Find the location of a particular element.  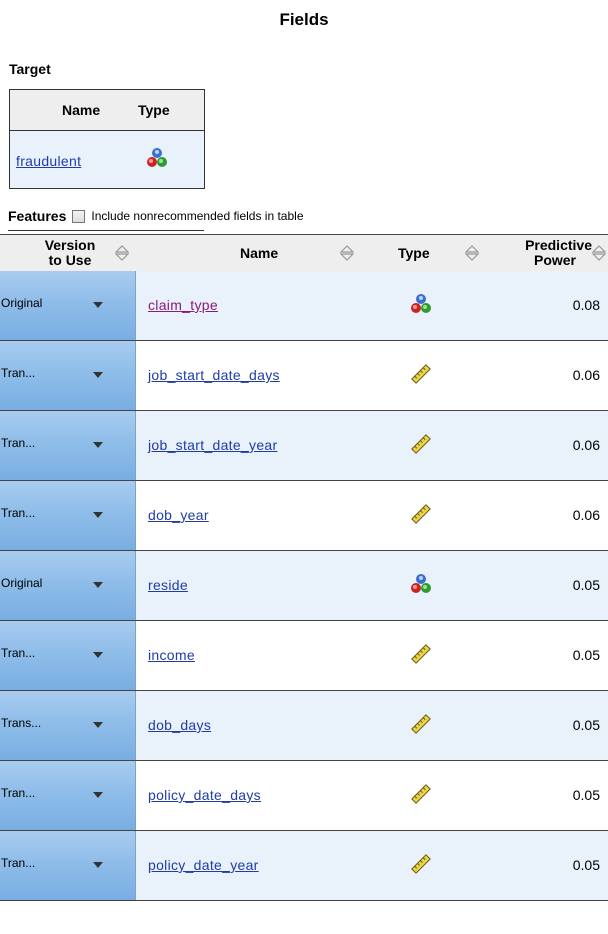

sort-name-icon is located at coordinates (347, 253).